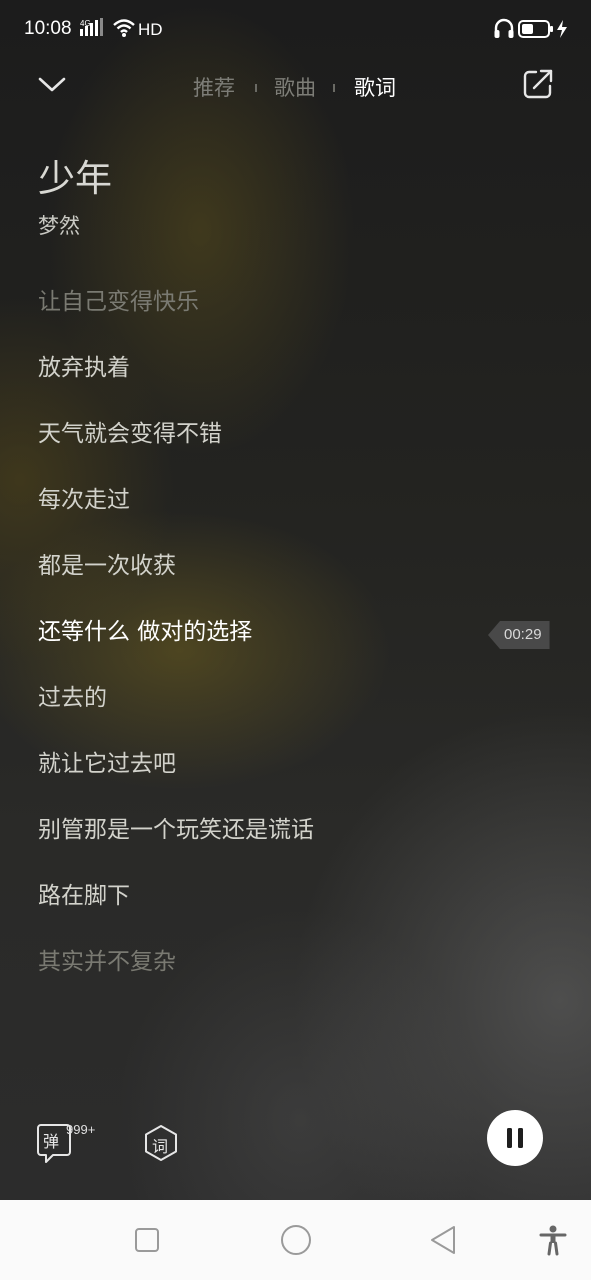 Image resolution: width=591 pixels, height=1280 pixels. Describe the element at coordinates (504, 30) in the screenshot. I see `headphone-icon` at that location.